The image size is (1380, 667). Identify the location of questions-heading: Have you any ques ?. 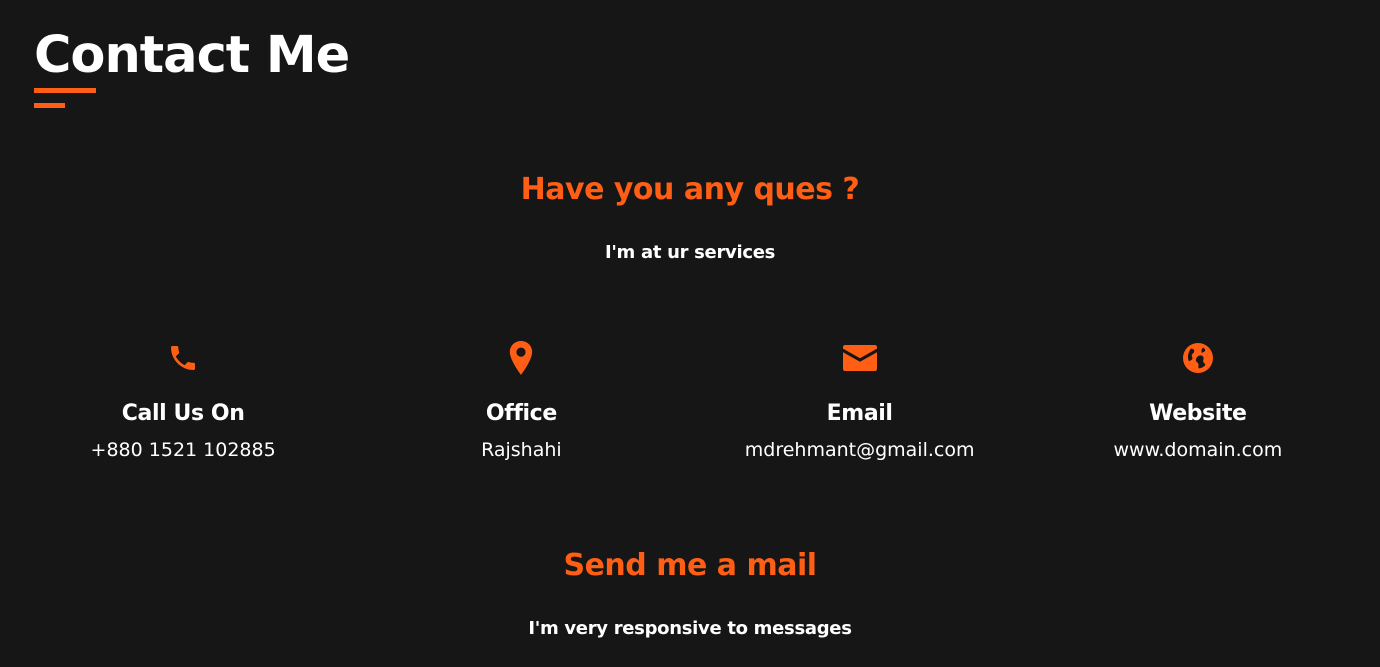
(690, 189).